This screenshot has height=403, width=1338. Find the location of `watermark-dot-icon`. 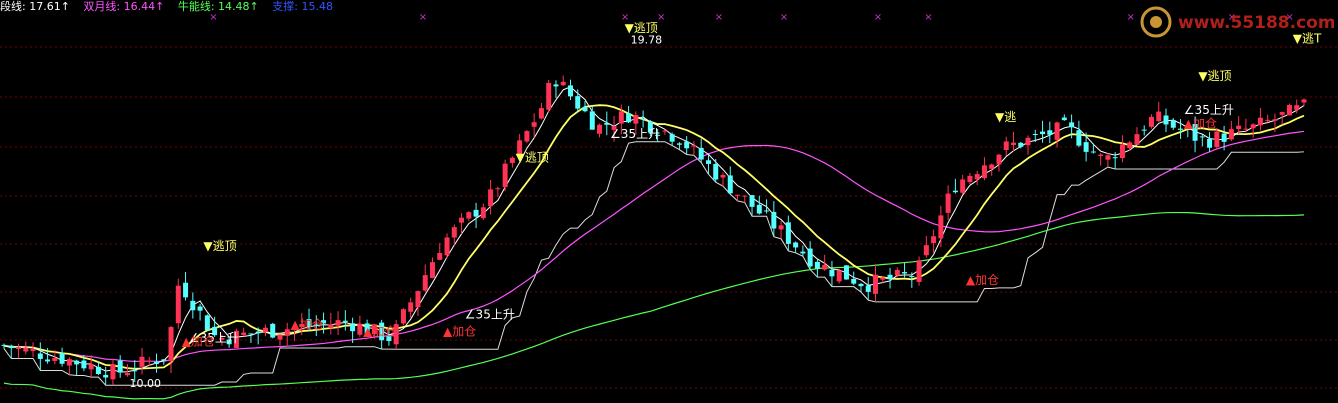

watermark-dot-icon is located at coordinates (1156, 22).